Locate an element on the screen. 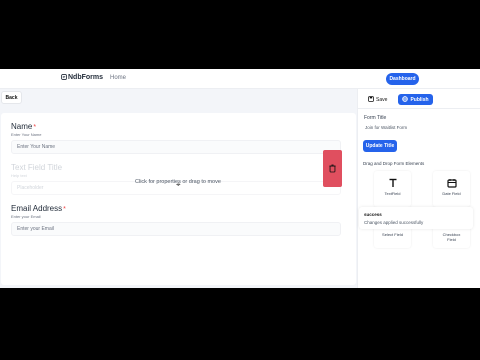 The height and width of the screenshot is (360, 480). top-navbar: NdbForms Home Dashboard is located at coordinates (240, 79).